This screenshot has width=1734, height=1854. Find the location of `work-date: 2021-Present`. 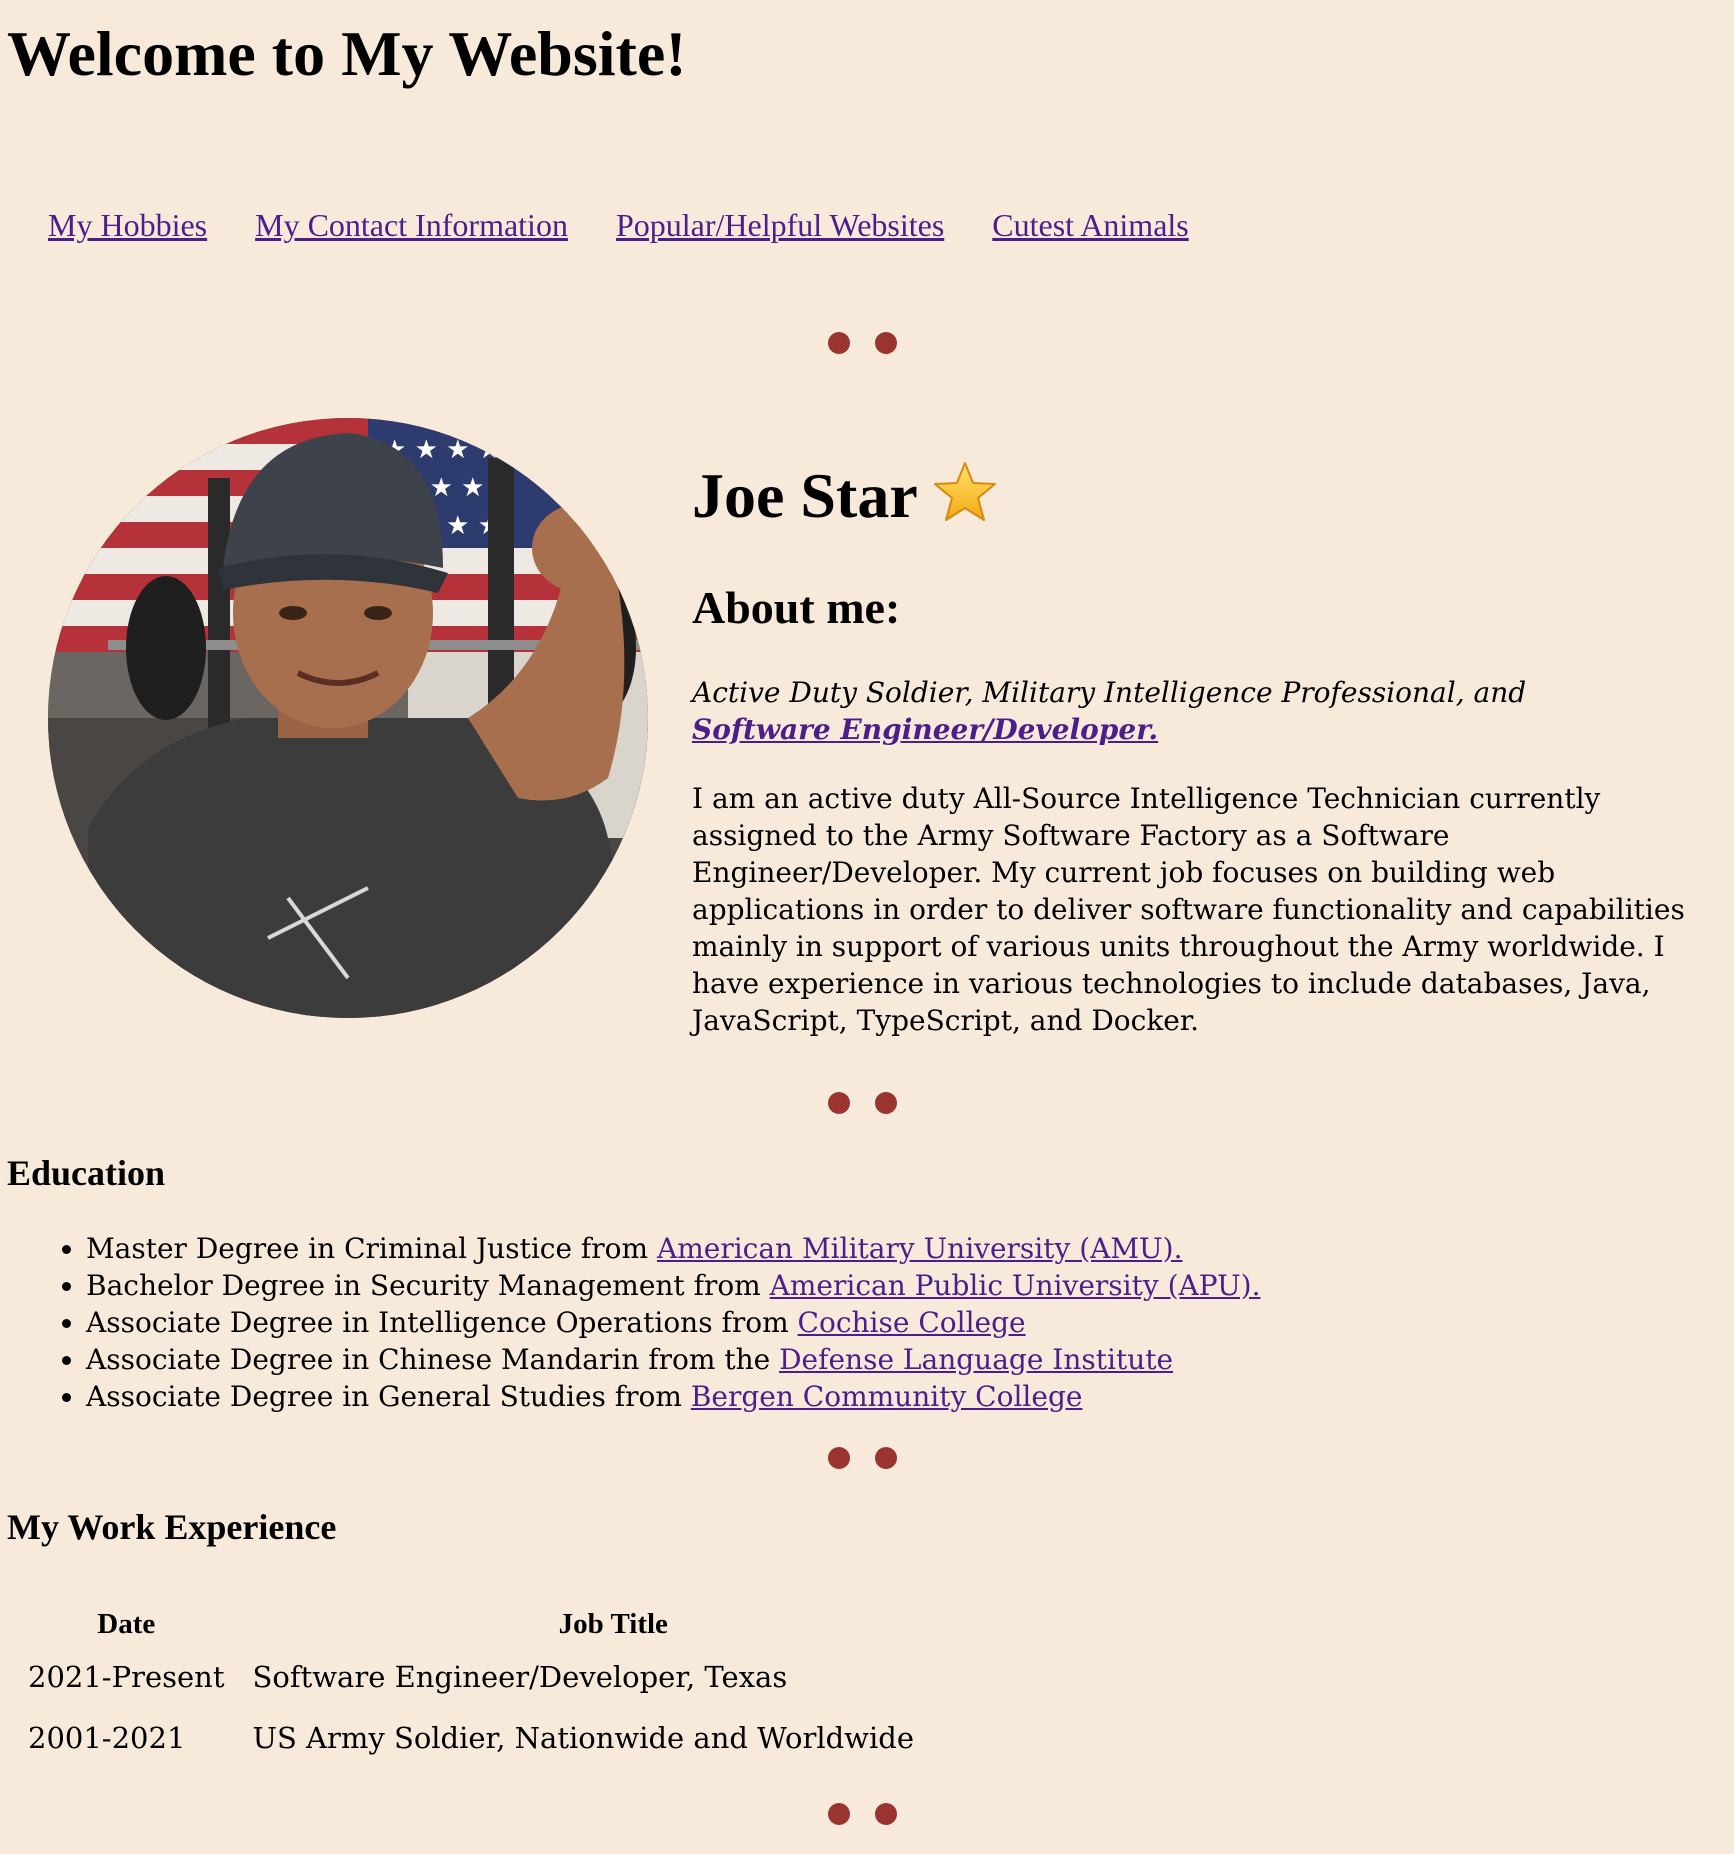

work-date: 2021-Present is located at coordinates (126, 1676).